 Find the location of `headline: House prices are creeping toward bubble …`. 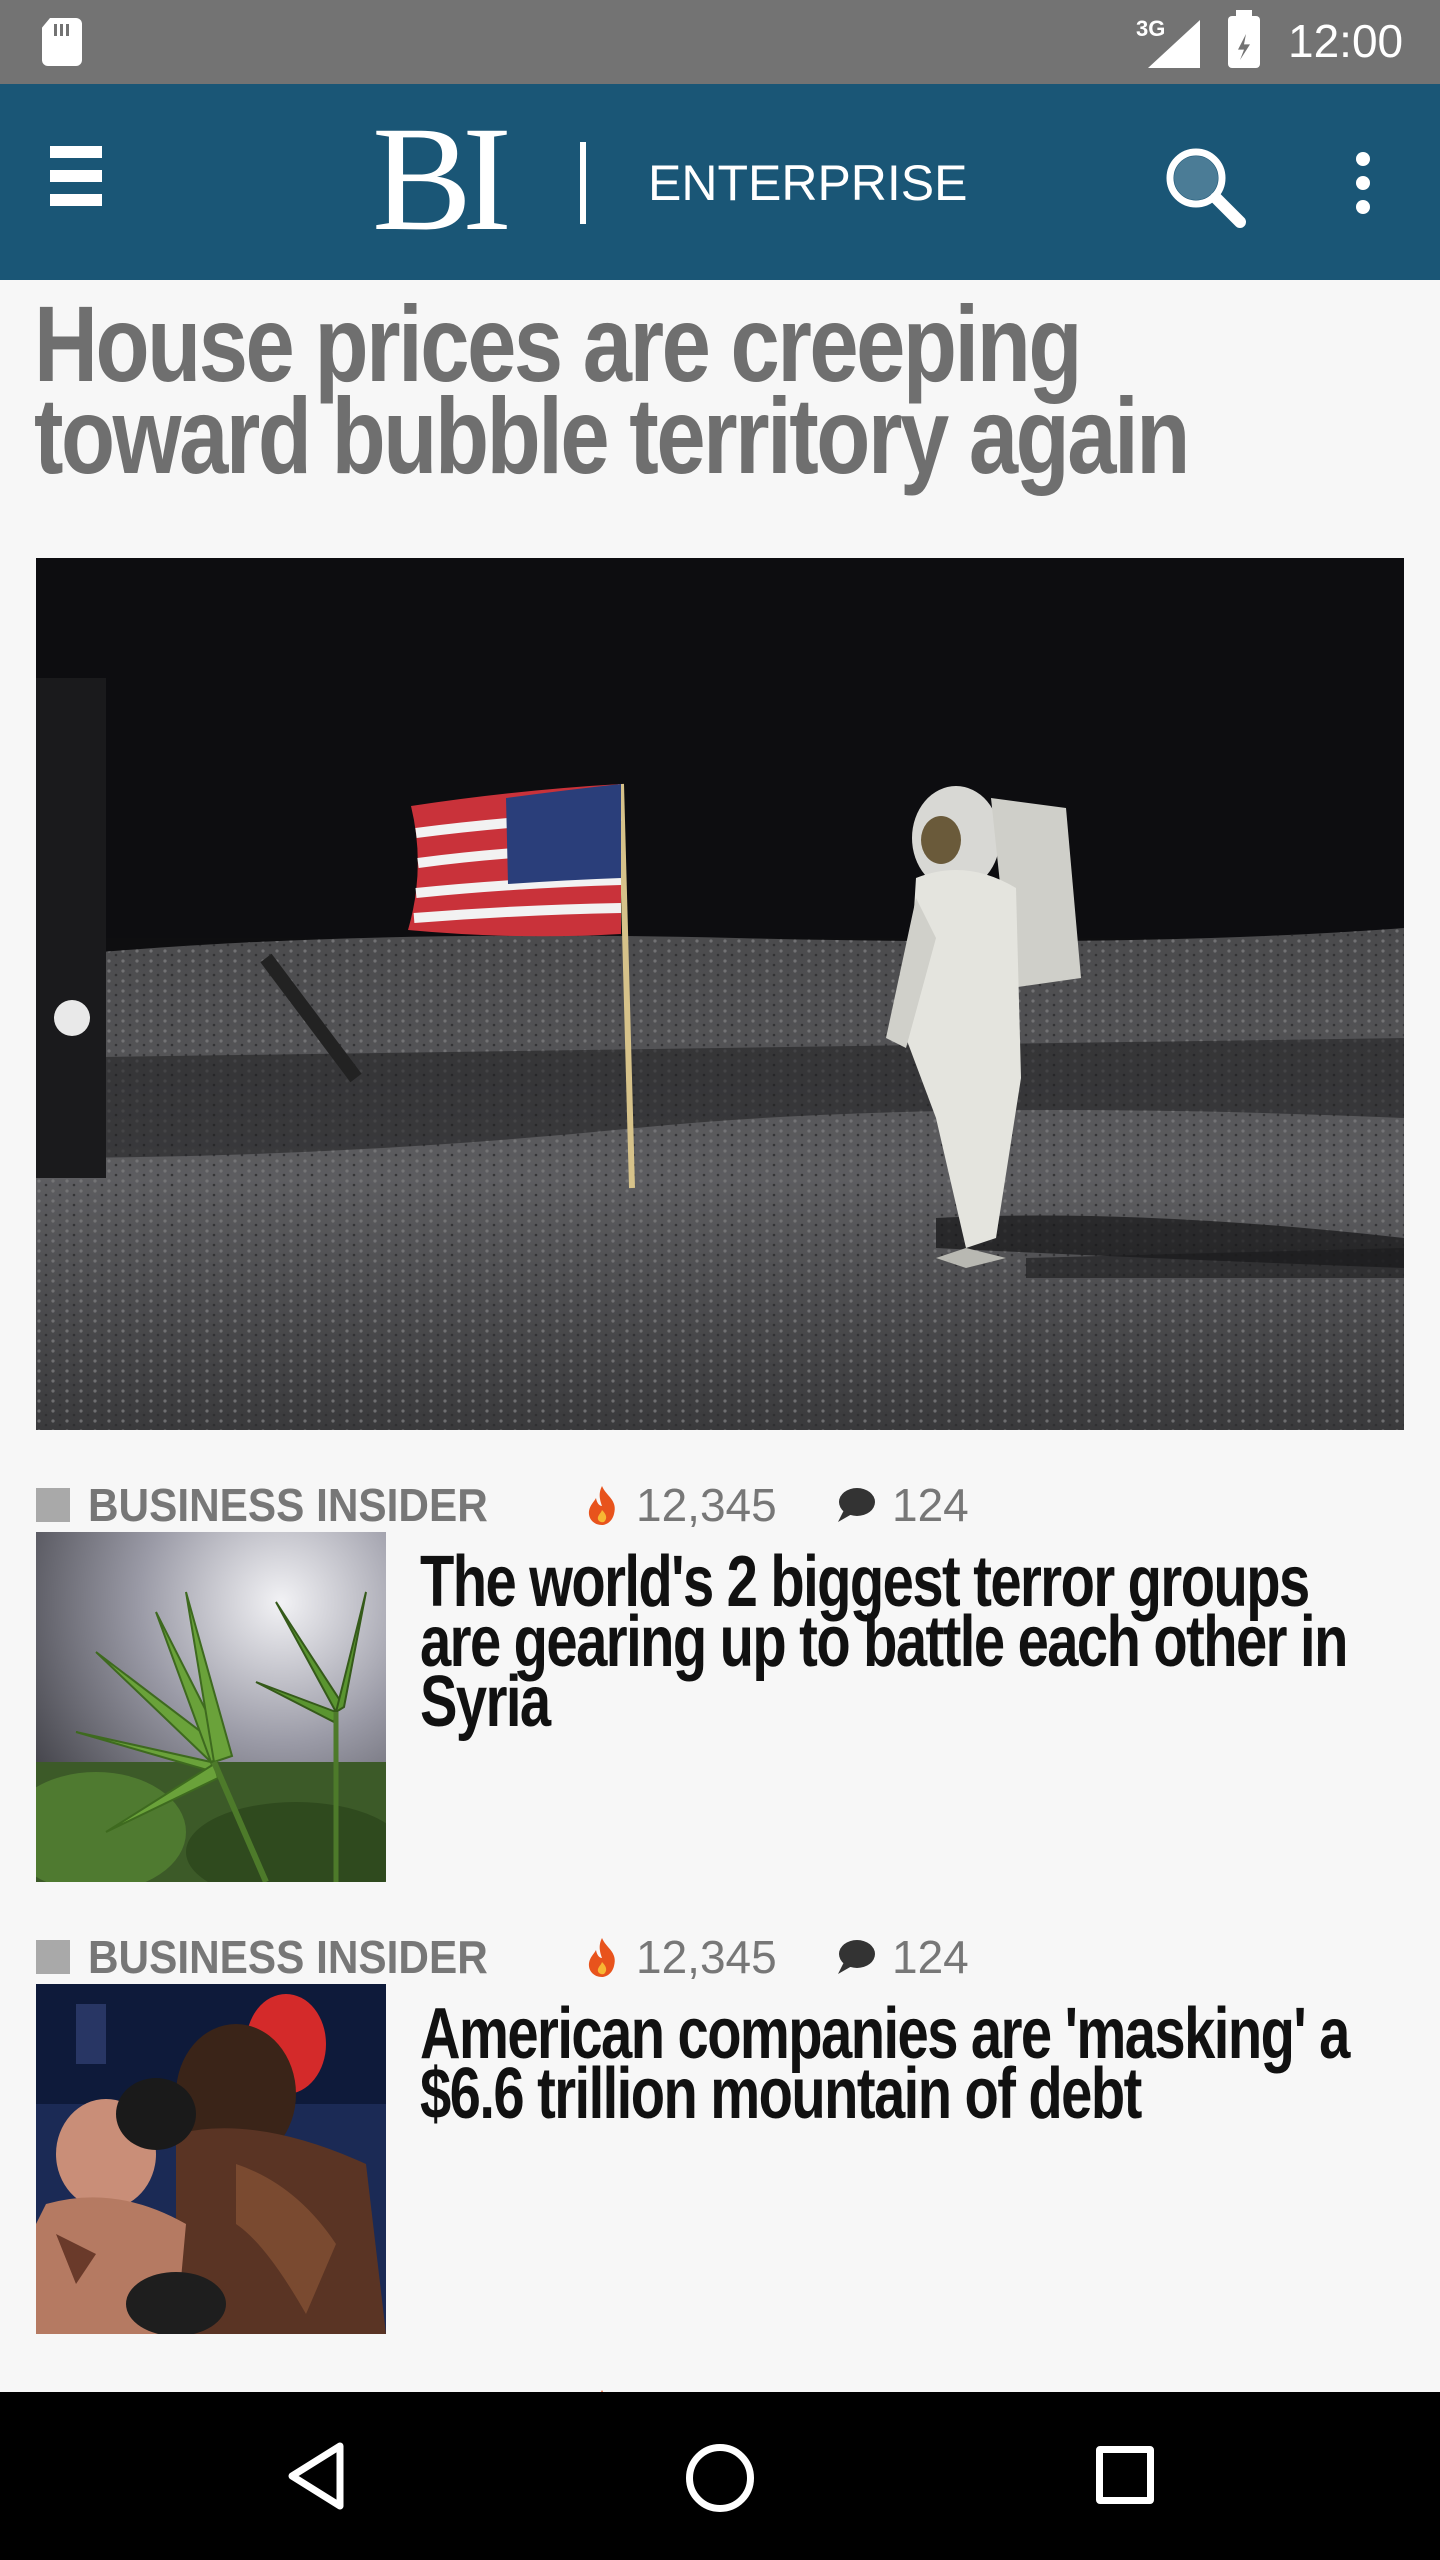

headline: House prices are creeping toward bubble … is located at coordinates (612, 393).